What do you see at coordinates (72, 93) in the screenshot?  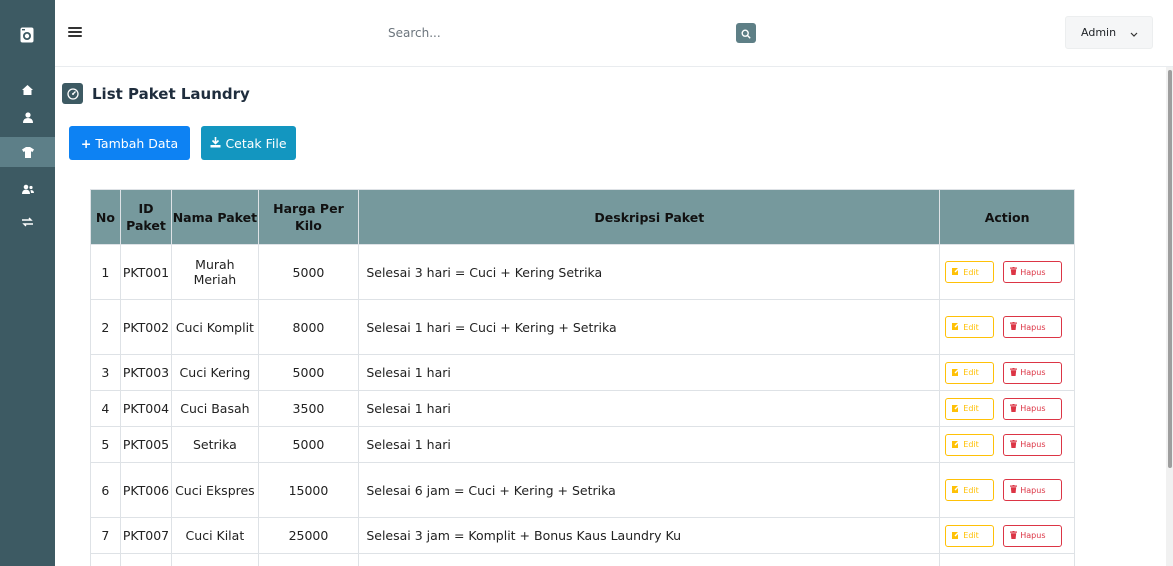 I see `dashboard-icon` at bounding box center [72, 93].